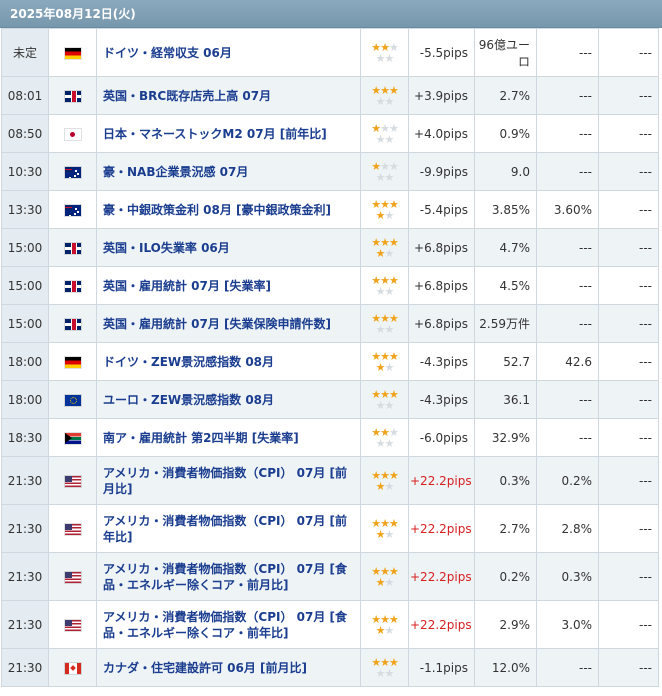 This screenshot has height=696, width=662. I want to click on forecast-value: 3.60%, so click(567, 209).